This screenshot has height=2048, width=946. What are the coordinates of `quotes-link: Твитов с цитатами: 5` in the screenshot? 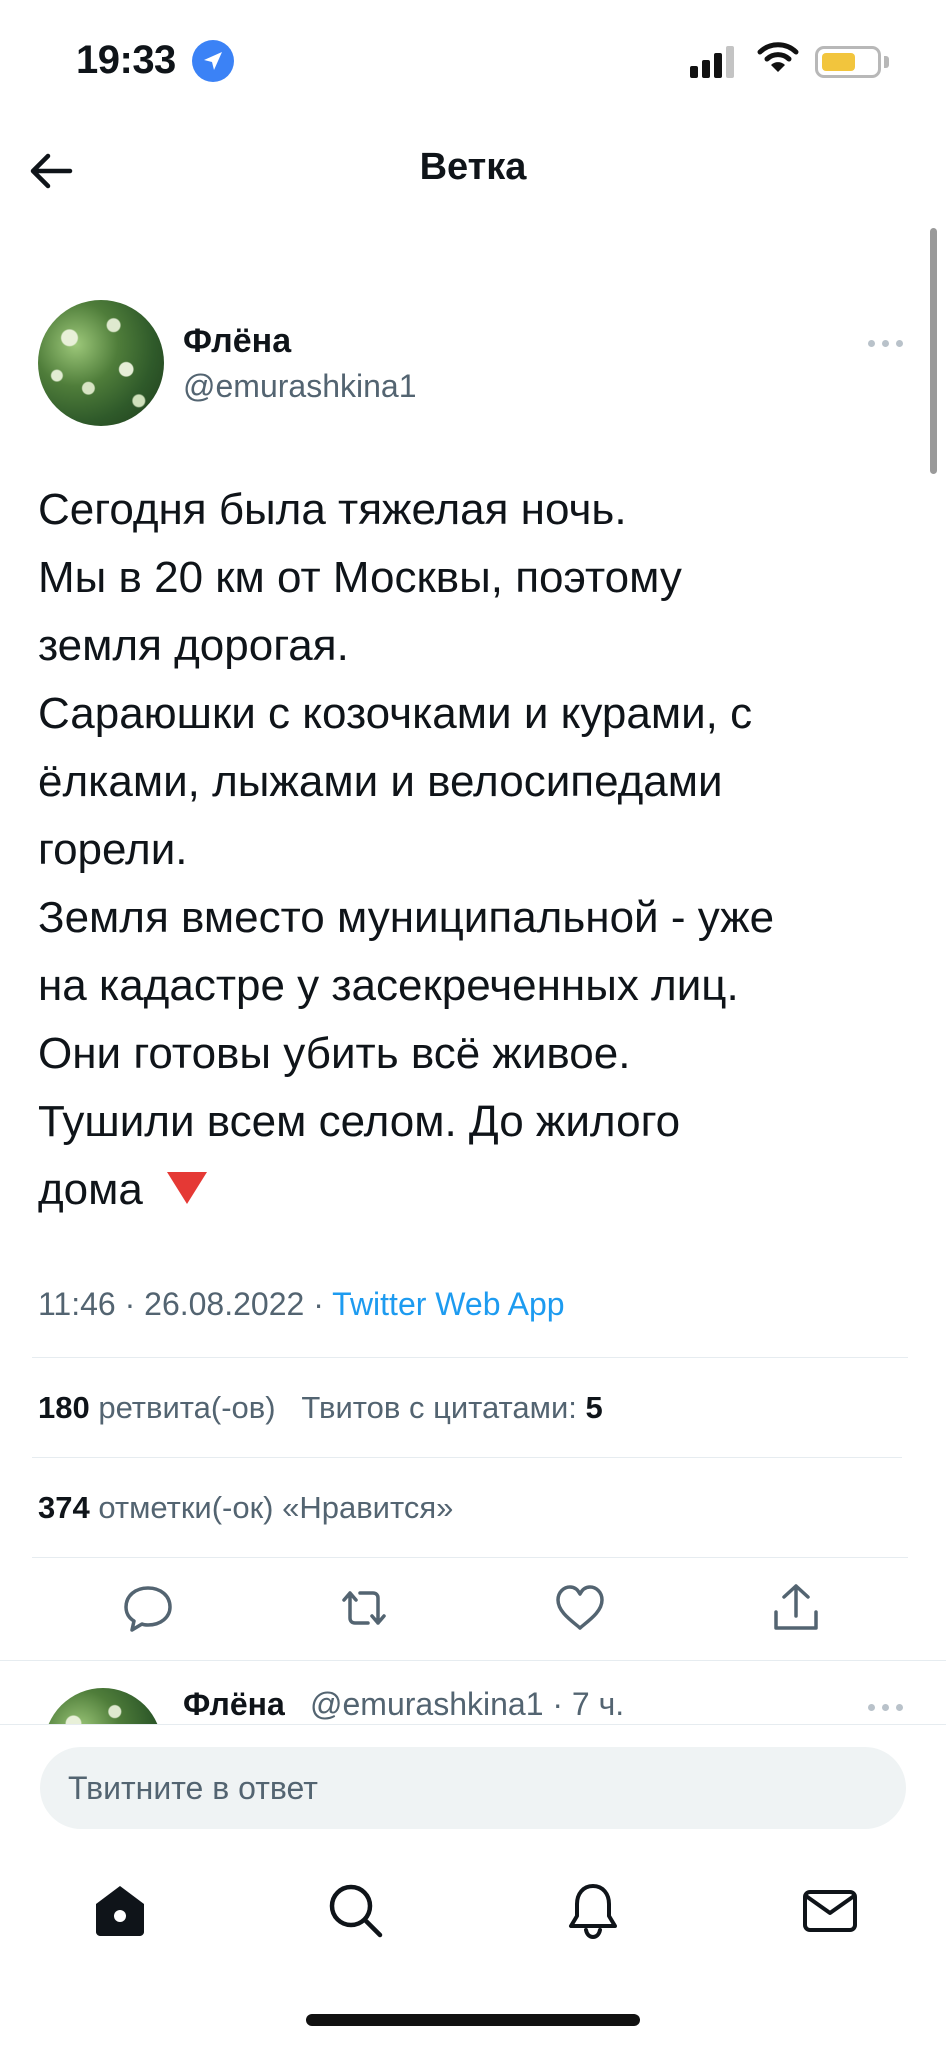 It's located at (451, 1407).